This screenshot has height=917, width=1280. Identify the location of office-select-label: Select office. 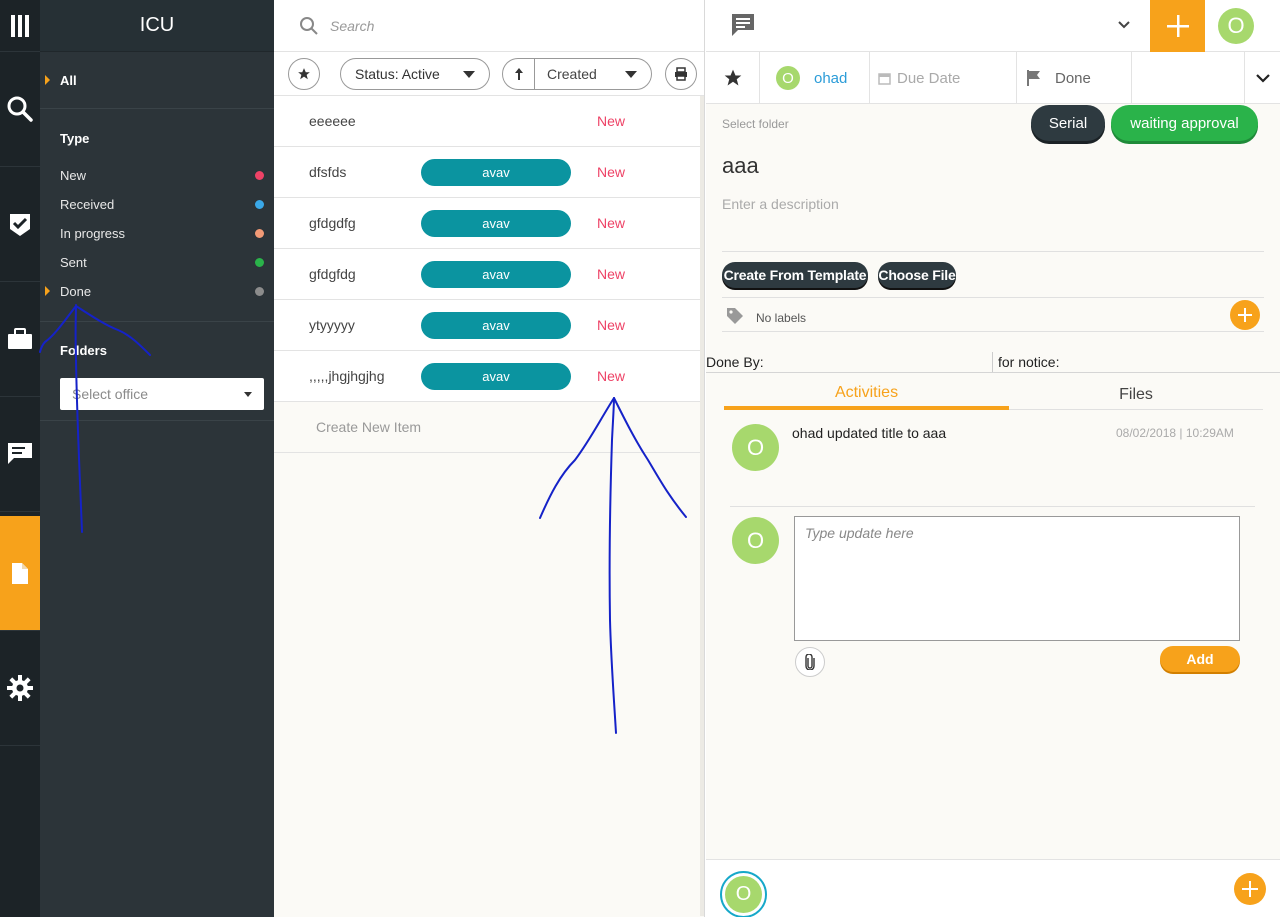
(110, 394).